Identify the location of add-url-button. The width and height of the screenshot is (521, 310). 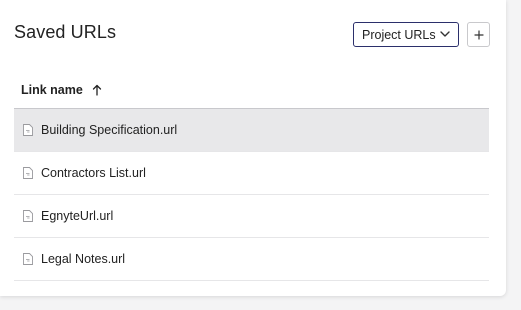
(478, 34).